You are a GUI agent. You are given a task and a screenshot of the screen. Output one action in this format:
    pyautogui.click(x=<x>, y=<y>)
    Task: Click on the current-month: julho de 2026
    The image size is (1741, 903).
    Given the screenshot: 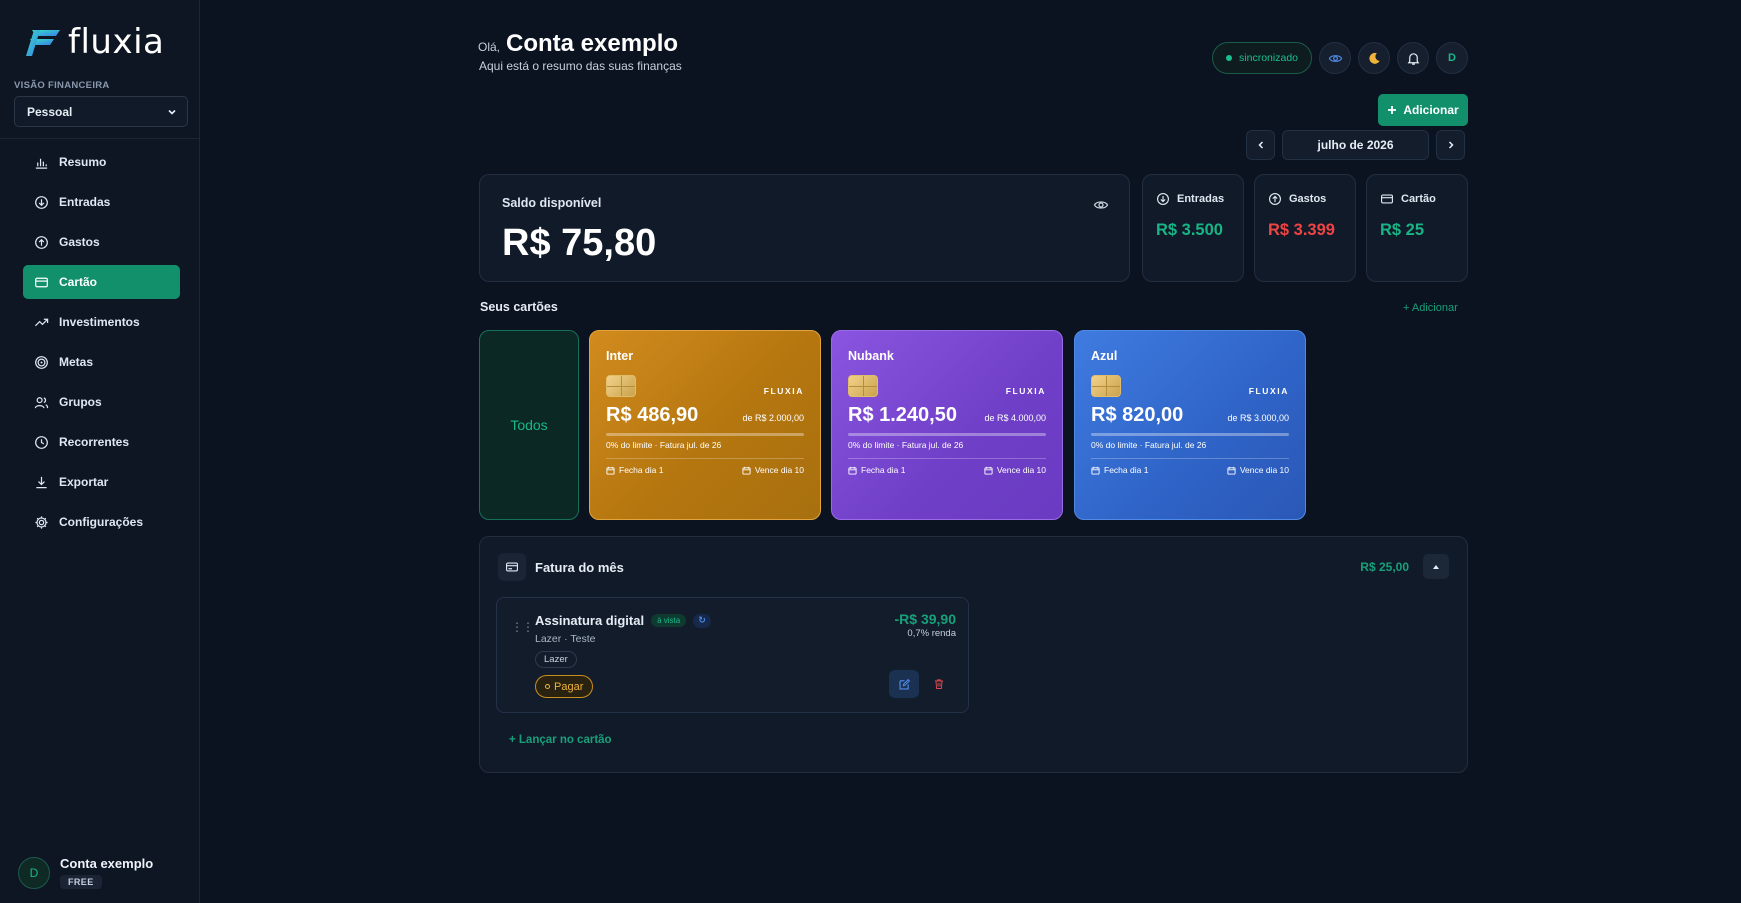 What is the action you would take?
    pyautogui.click(x=1355, y=145)
    